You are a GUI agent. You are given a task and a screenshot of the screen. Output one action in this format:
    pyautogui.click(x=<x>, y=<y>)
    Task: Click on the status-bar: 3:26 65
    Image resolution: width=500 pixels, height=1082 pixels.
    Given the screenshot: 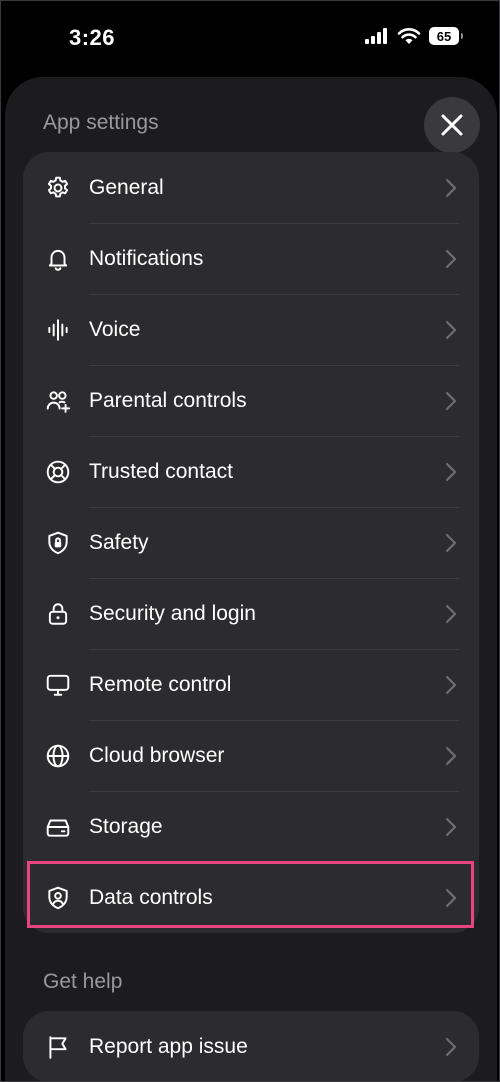 What is the action you would take?
    pyautogui.click(x=250, y=39)
    